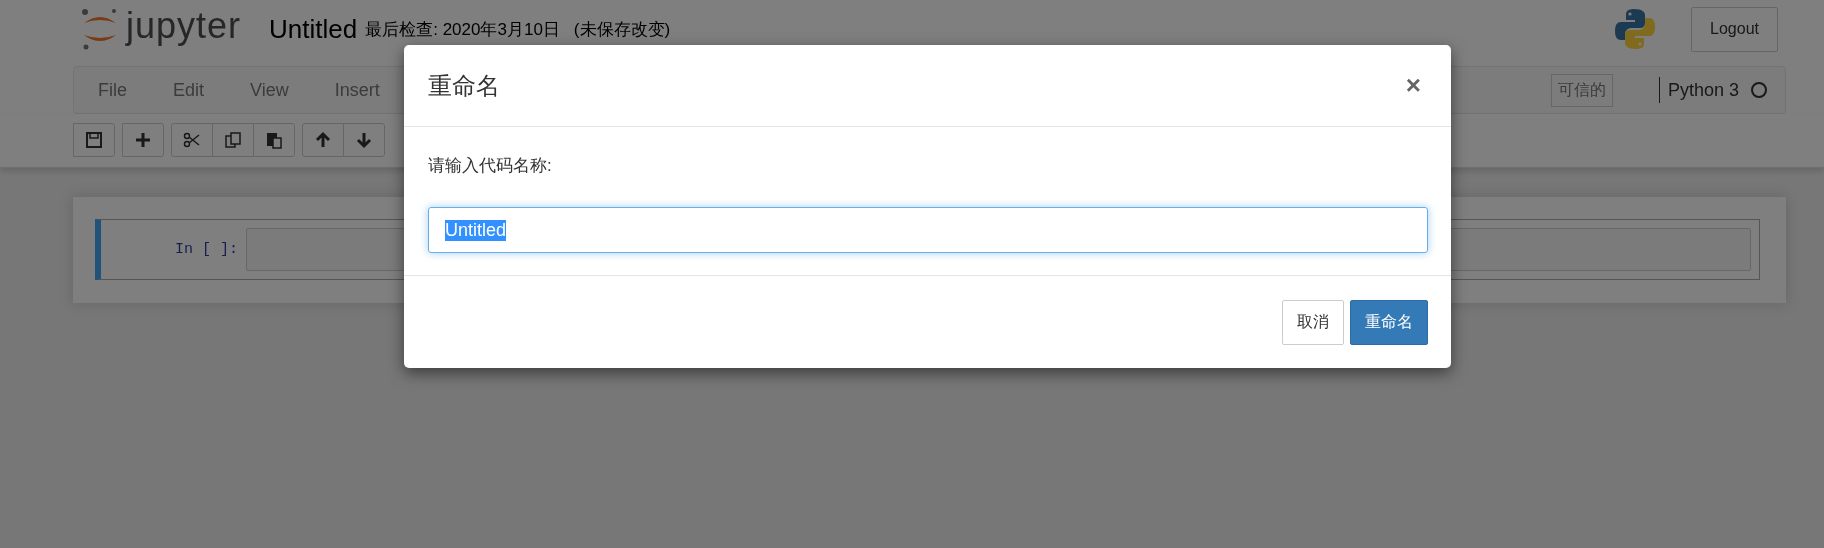 The height and width of the screenshot is (548, 1824). What do you see at coordinates (1313, 322) in the screenshot?
I see `cancel-button: 取消` at bounding box center [1313, 322].